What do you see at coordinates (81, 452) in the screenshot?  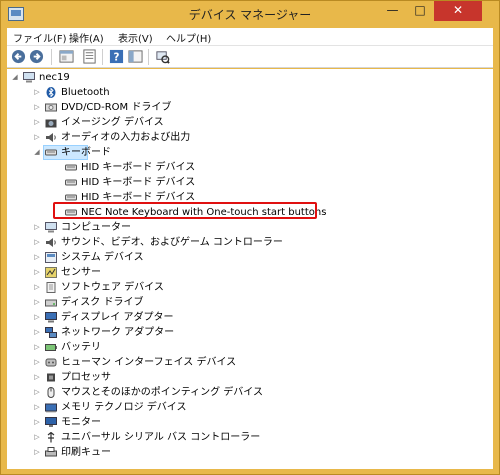 I see `tree-item-print-queues: ▷ 印刷キュー` at bounding box center [81, 452].